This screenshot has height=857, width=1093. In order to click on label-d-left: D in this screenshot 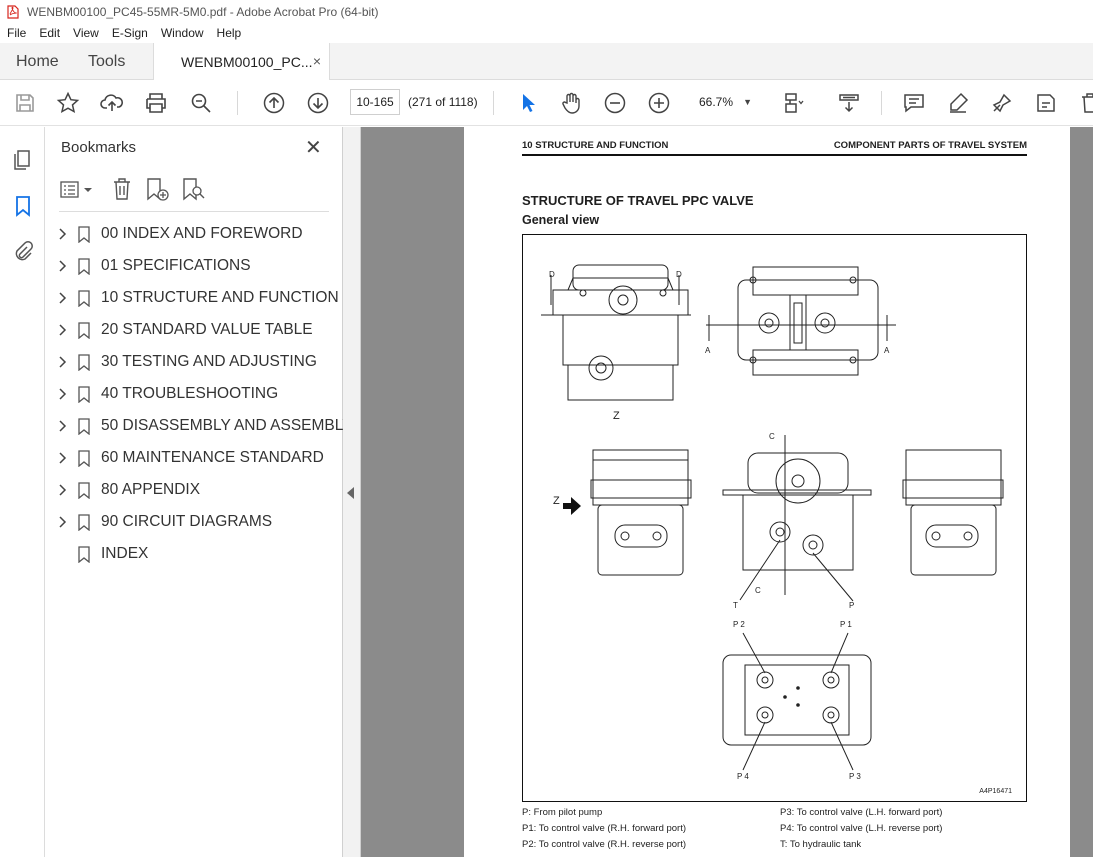, I will do `click(552, 274)`.